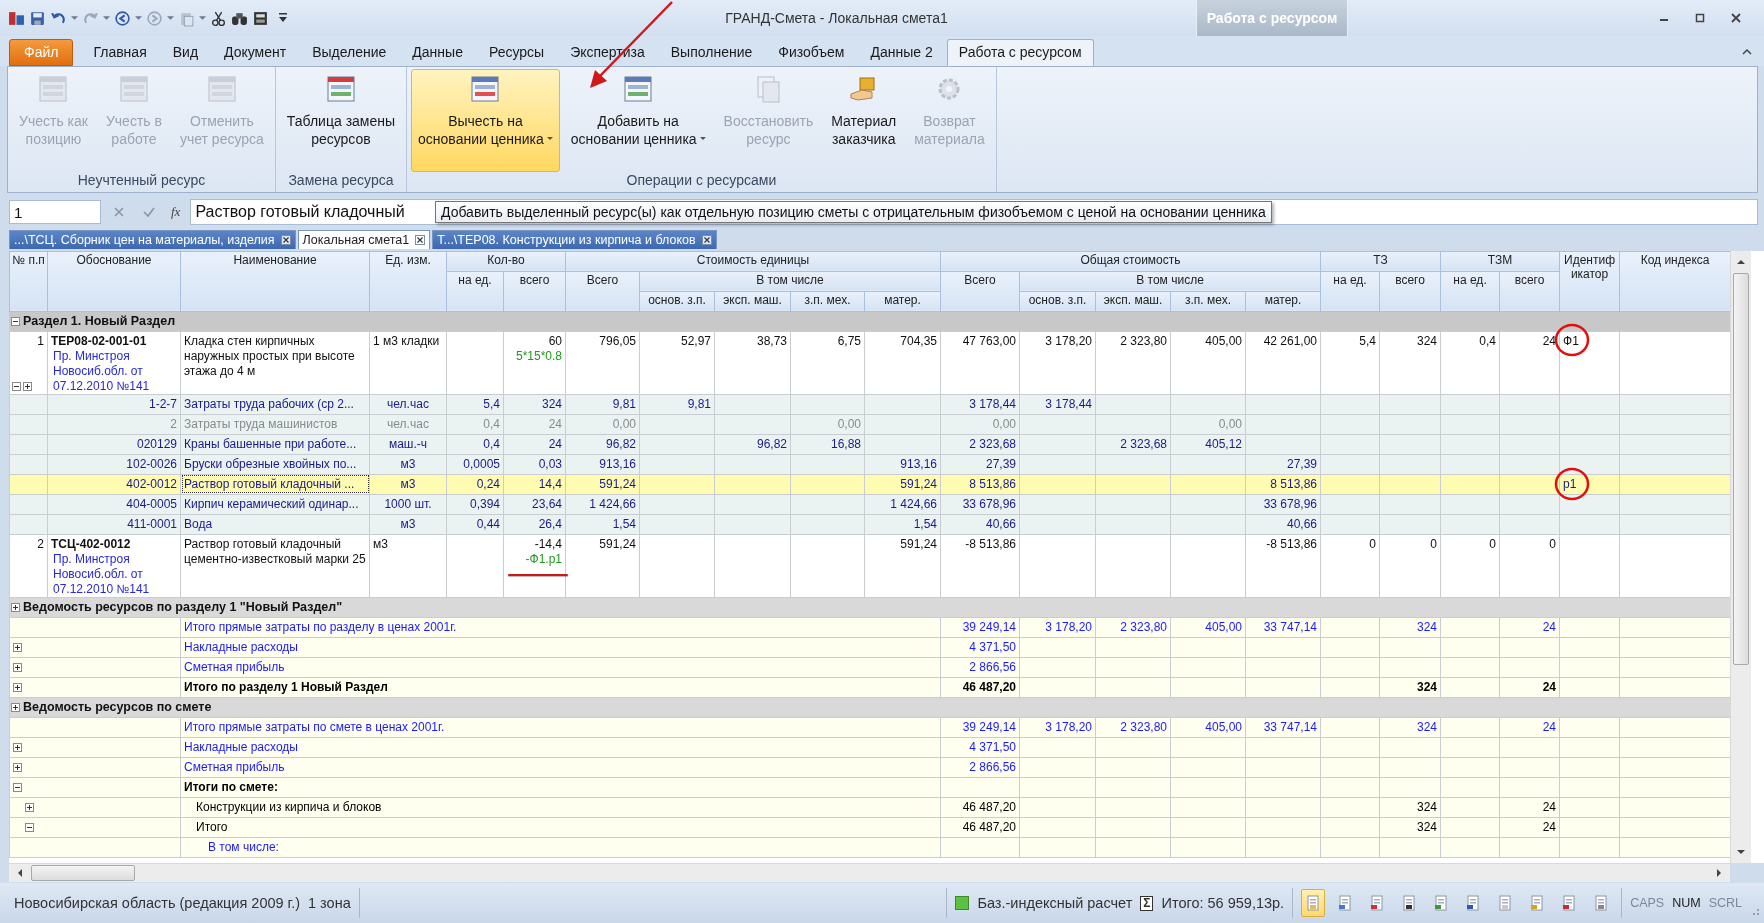 The height and width of the screenshot is (923, 1764). What do you see at coordinates (1283, 363) in the screenshot?
I see `table-cell: 42 261,00` at bounding box center [1283, 363].